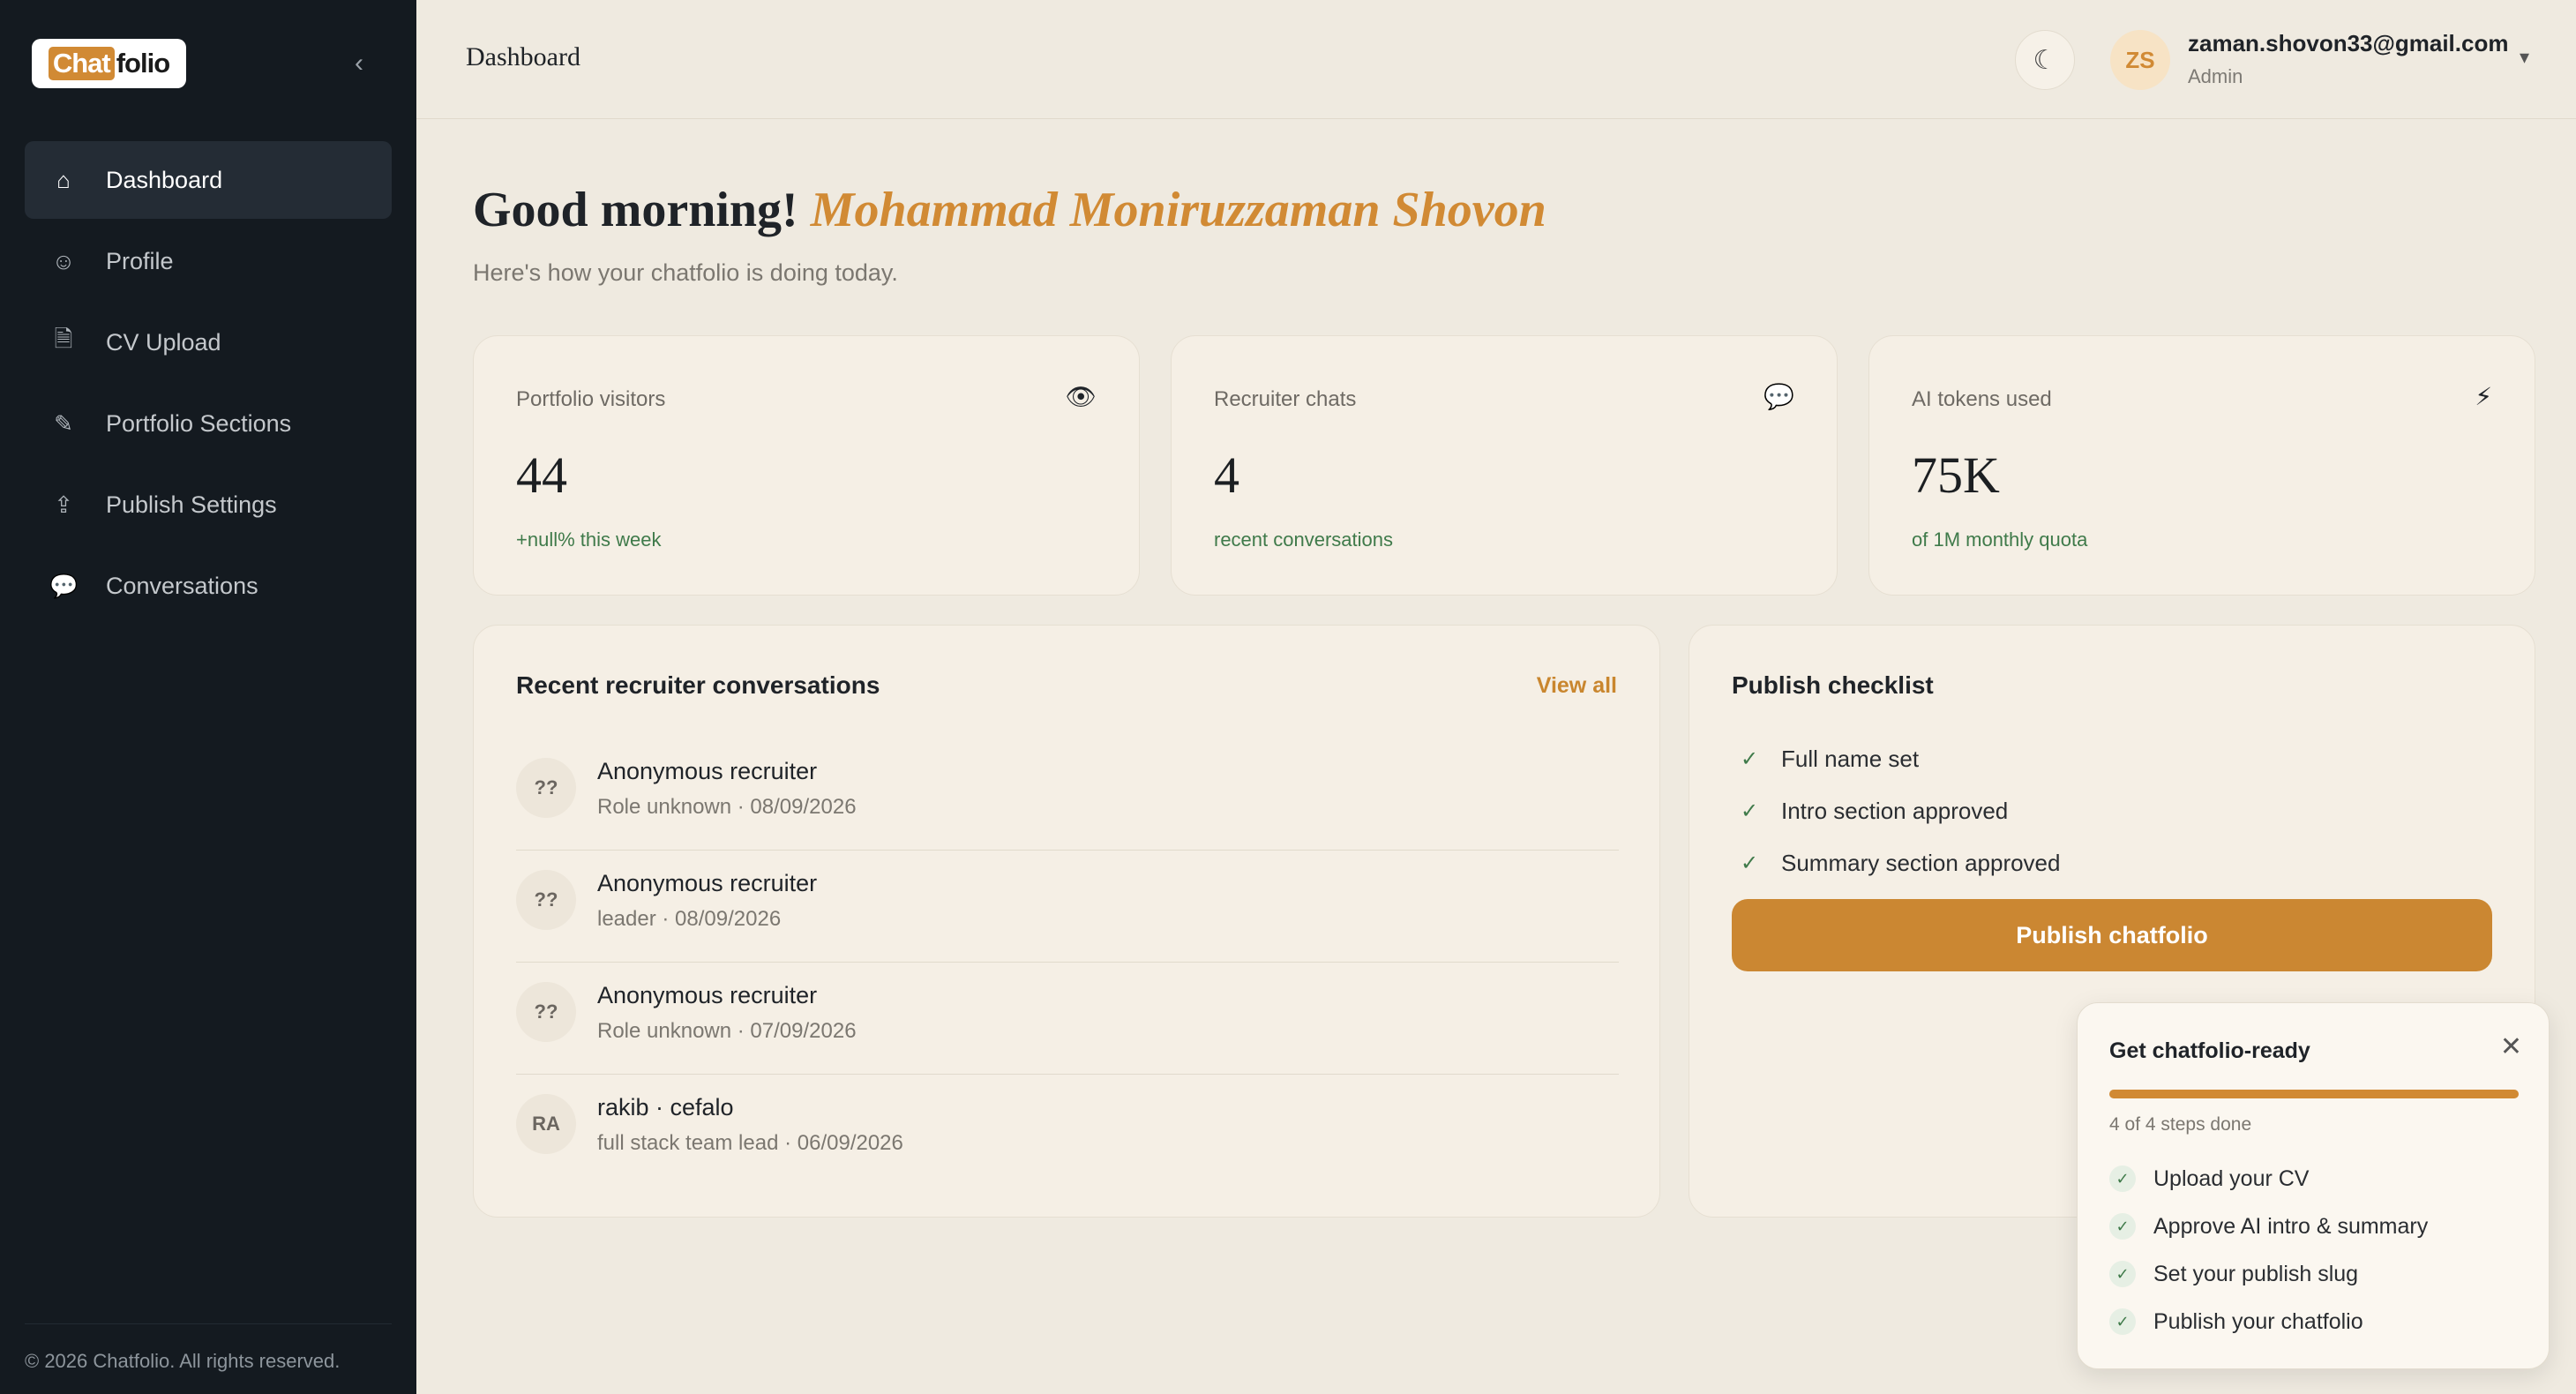 The width and height of the screenshot is (2576, 1394). Describe the element at coordinates (1982, 399) in the screenshot. I see `stat-label: AI tokens used` at that location.